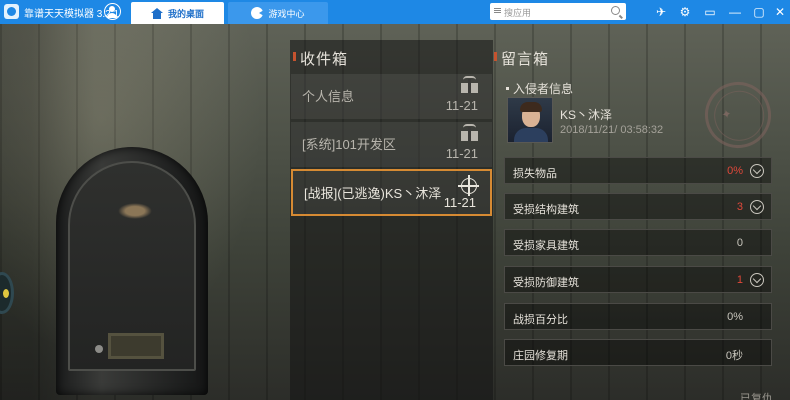  I want to click on mailbox-image, so click(132, 271).